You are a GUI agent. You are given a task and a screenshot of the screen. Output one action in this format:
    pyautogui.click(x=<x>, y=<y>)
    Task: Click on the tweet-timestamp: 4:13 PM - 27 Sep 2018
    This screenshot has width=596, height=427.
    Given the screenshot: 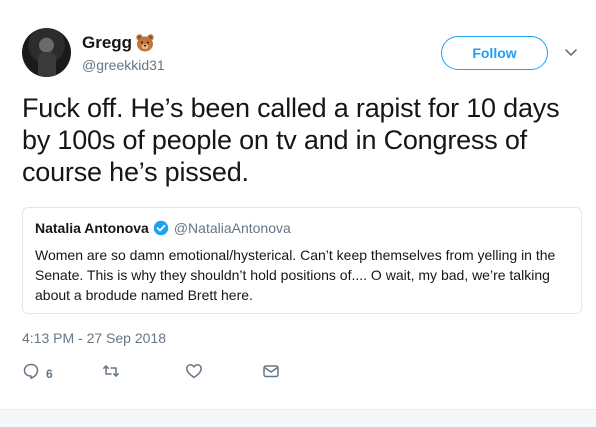 What is the action you would take?
    pyautogui.click(x=94, y=338)
    